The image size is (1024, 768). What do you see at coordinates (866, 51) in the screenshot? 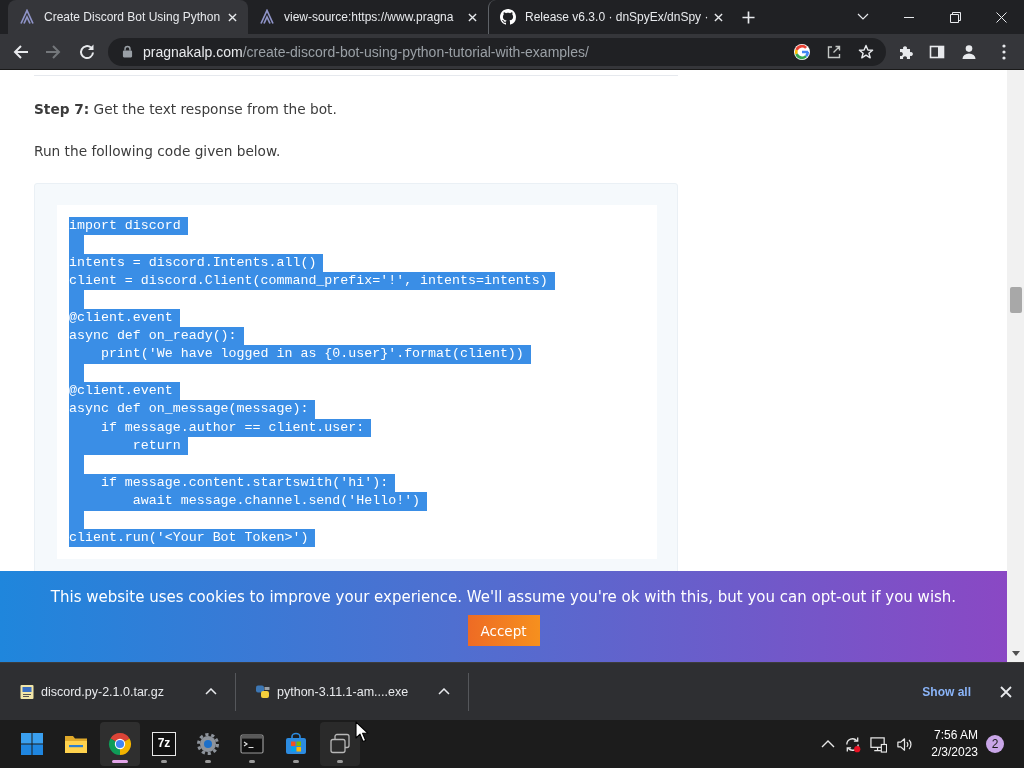
I see `star-icon` at bounding box center [866, 51].